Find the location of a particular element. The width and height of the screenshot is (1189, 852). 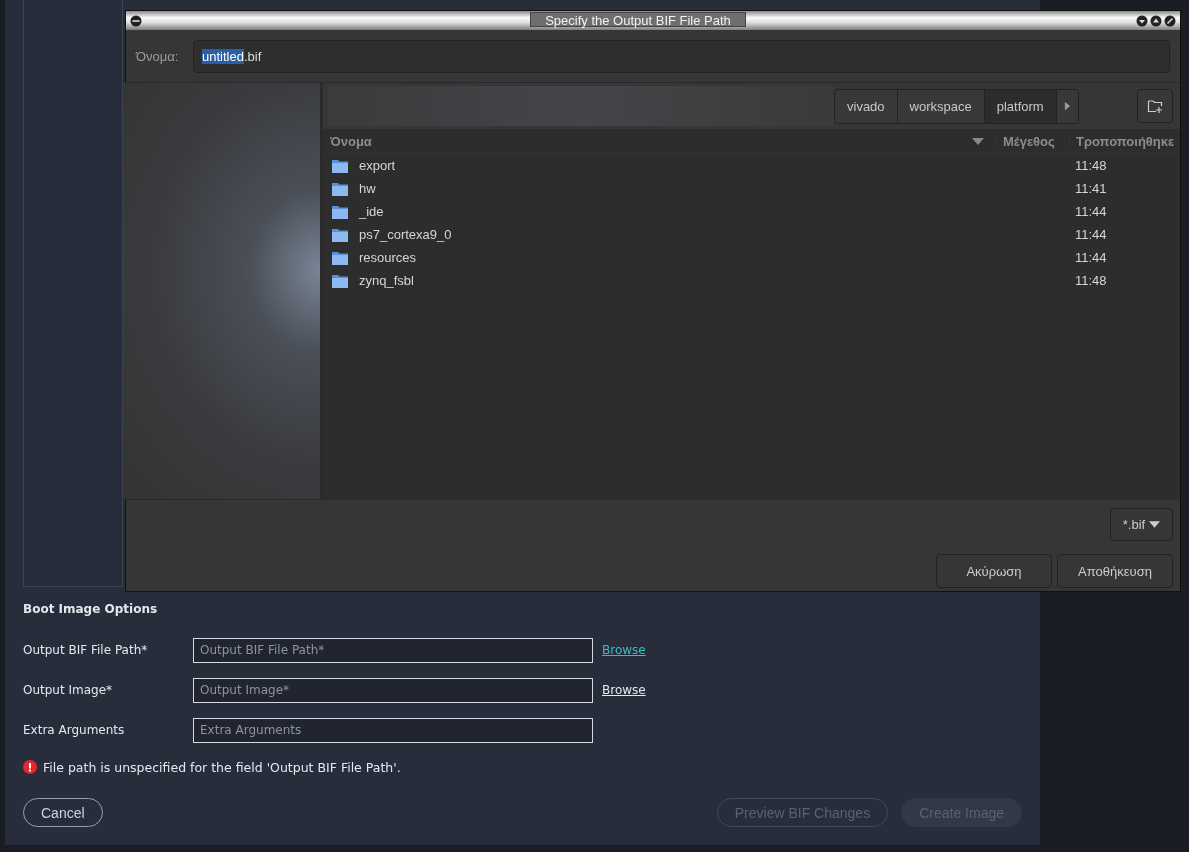

input-field: Extra Arguments is located at coordinates (393, 730).